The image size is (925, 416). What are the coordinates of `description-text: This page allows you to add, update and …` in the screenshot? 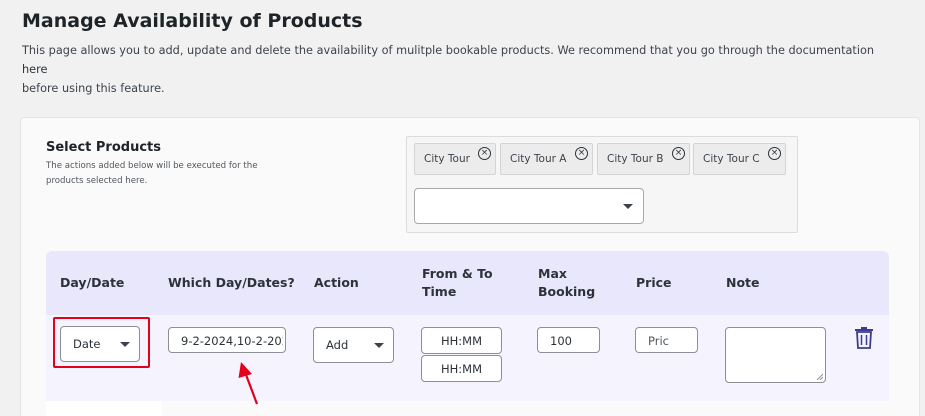 It's located at (448, 50).